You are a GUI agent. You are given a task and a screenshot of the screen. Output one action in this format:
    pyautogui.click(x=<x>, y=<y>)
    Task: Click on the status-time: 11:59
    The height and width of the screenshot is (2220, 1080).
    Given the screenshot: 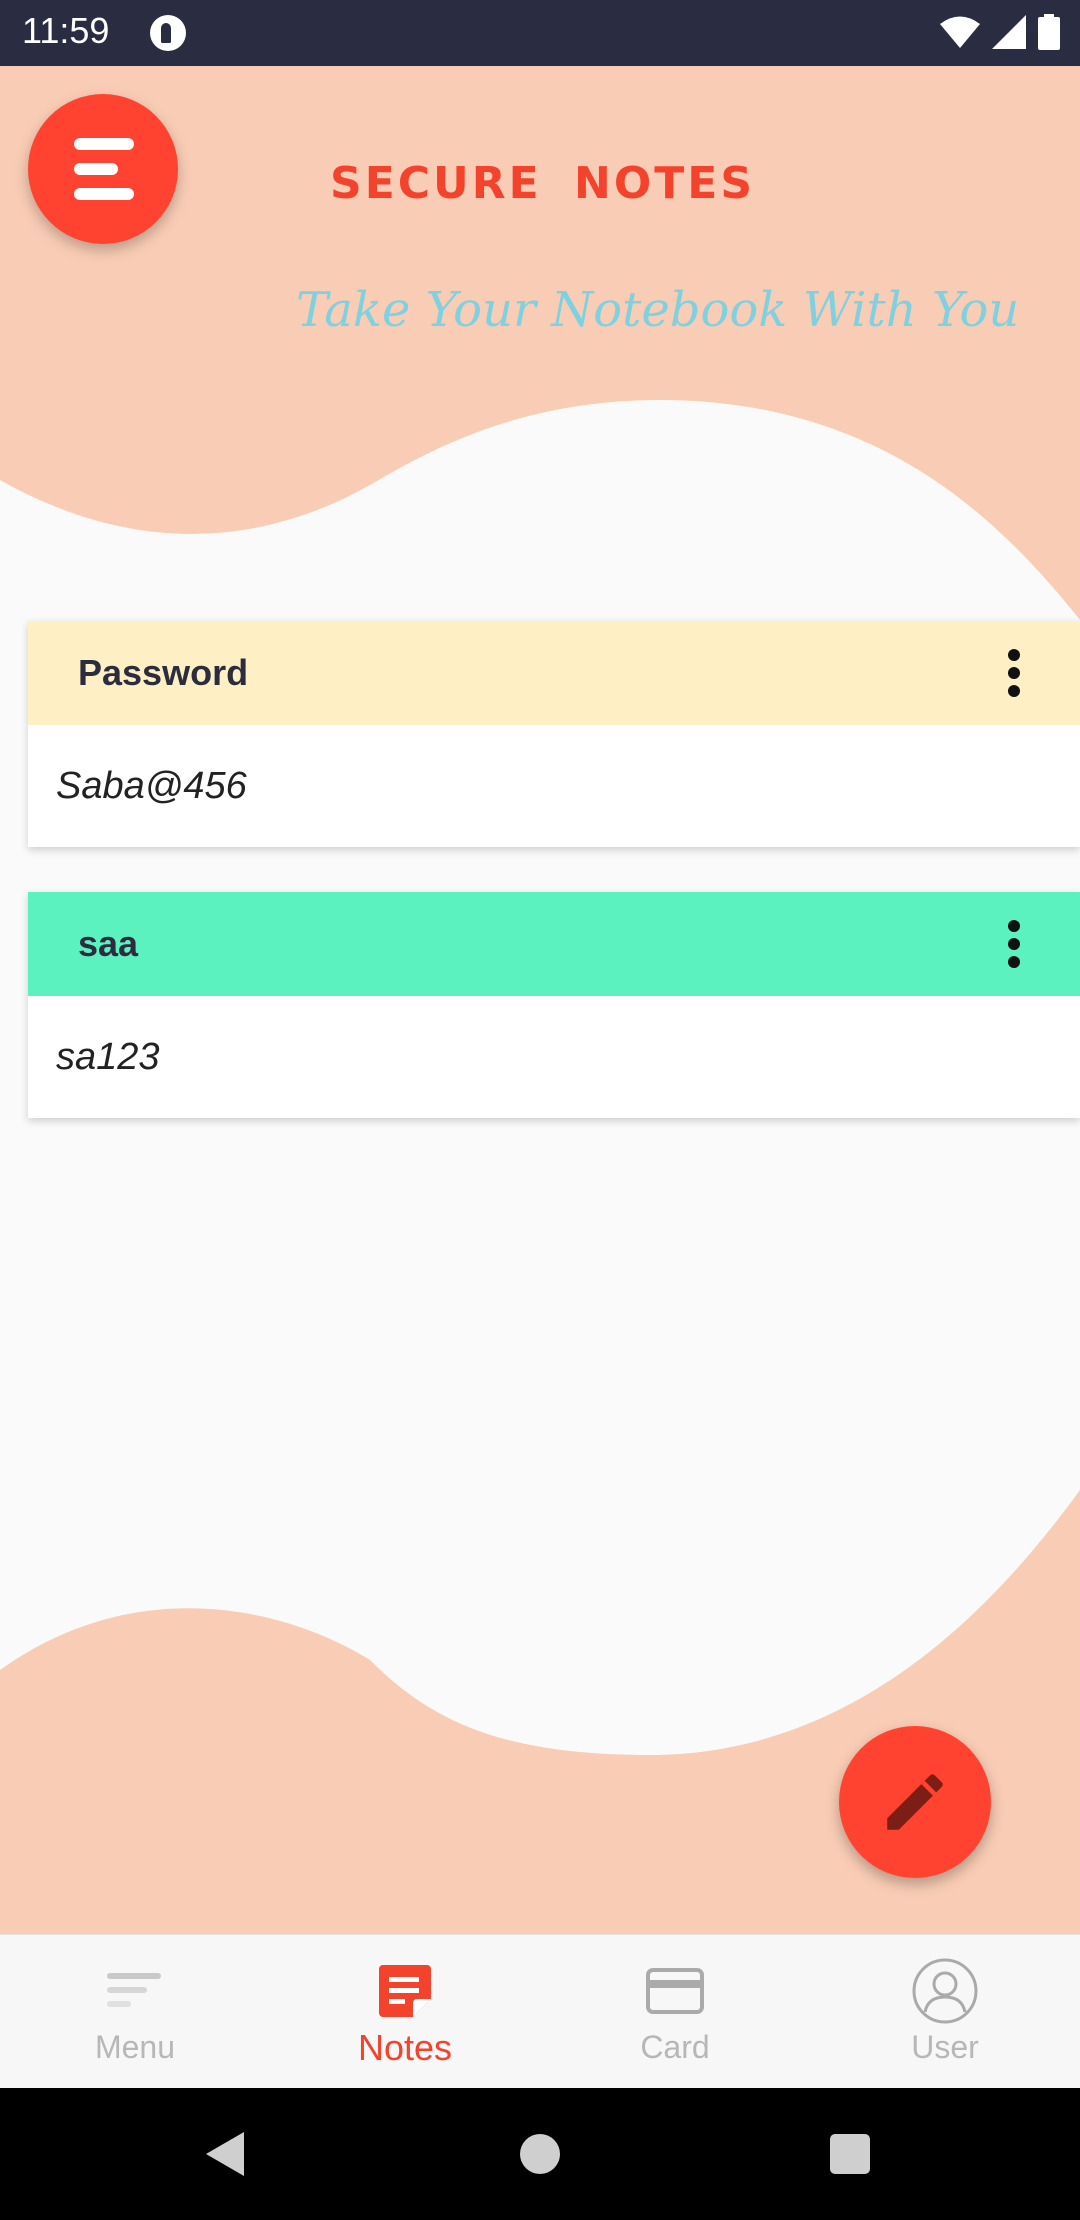 What is the action you would take?
    pyautogui.click(x=66, y=30)
    